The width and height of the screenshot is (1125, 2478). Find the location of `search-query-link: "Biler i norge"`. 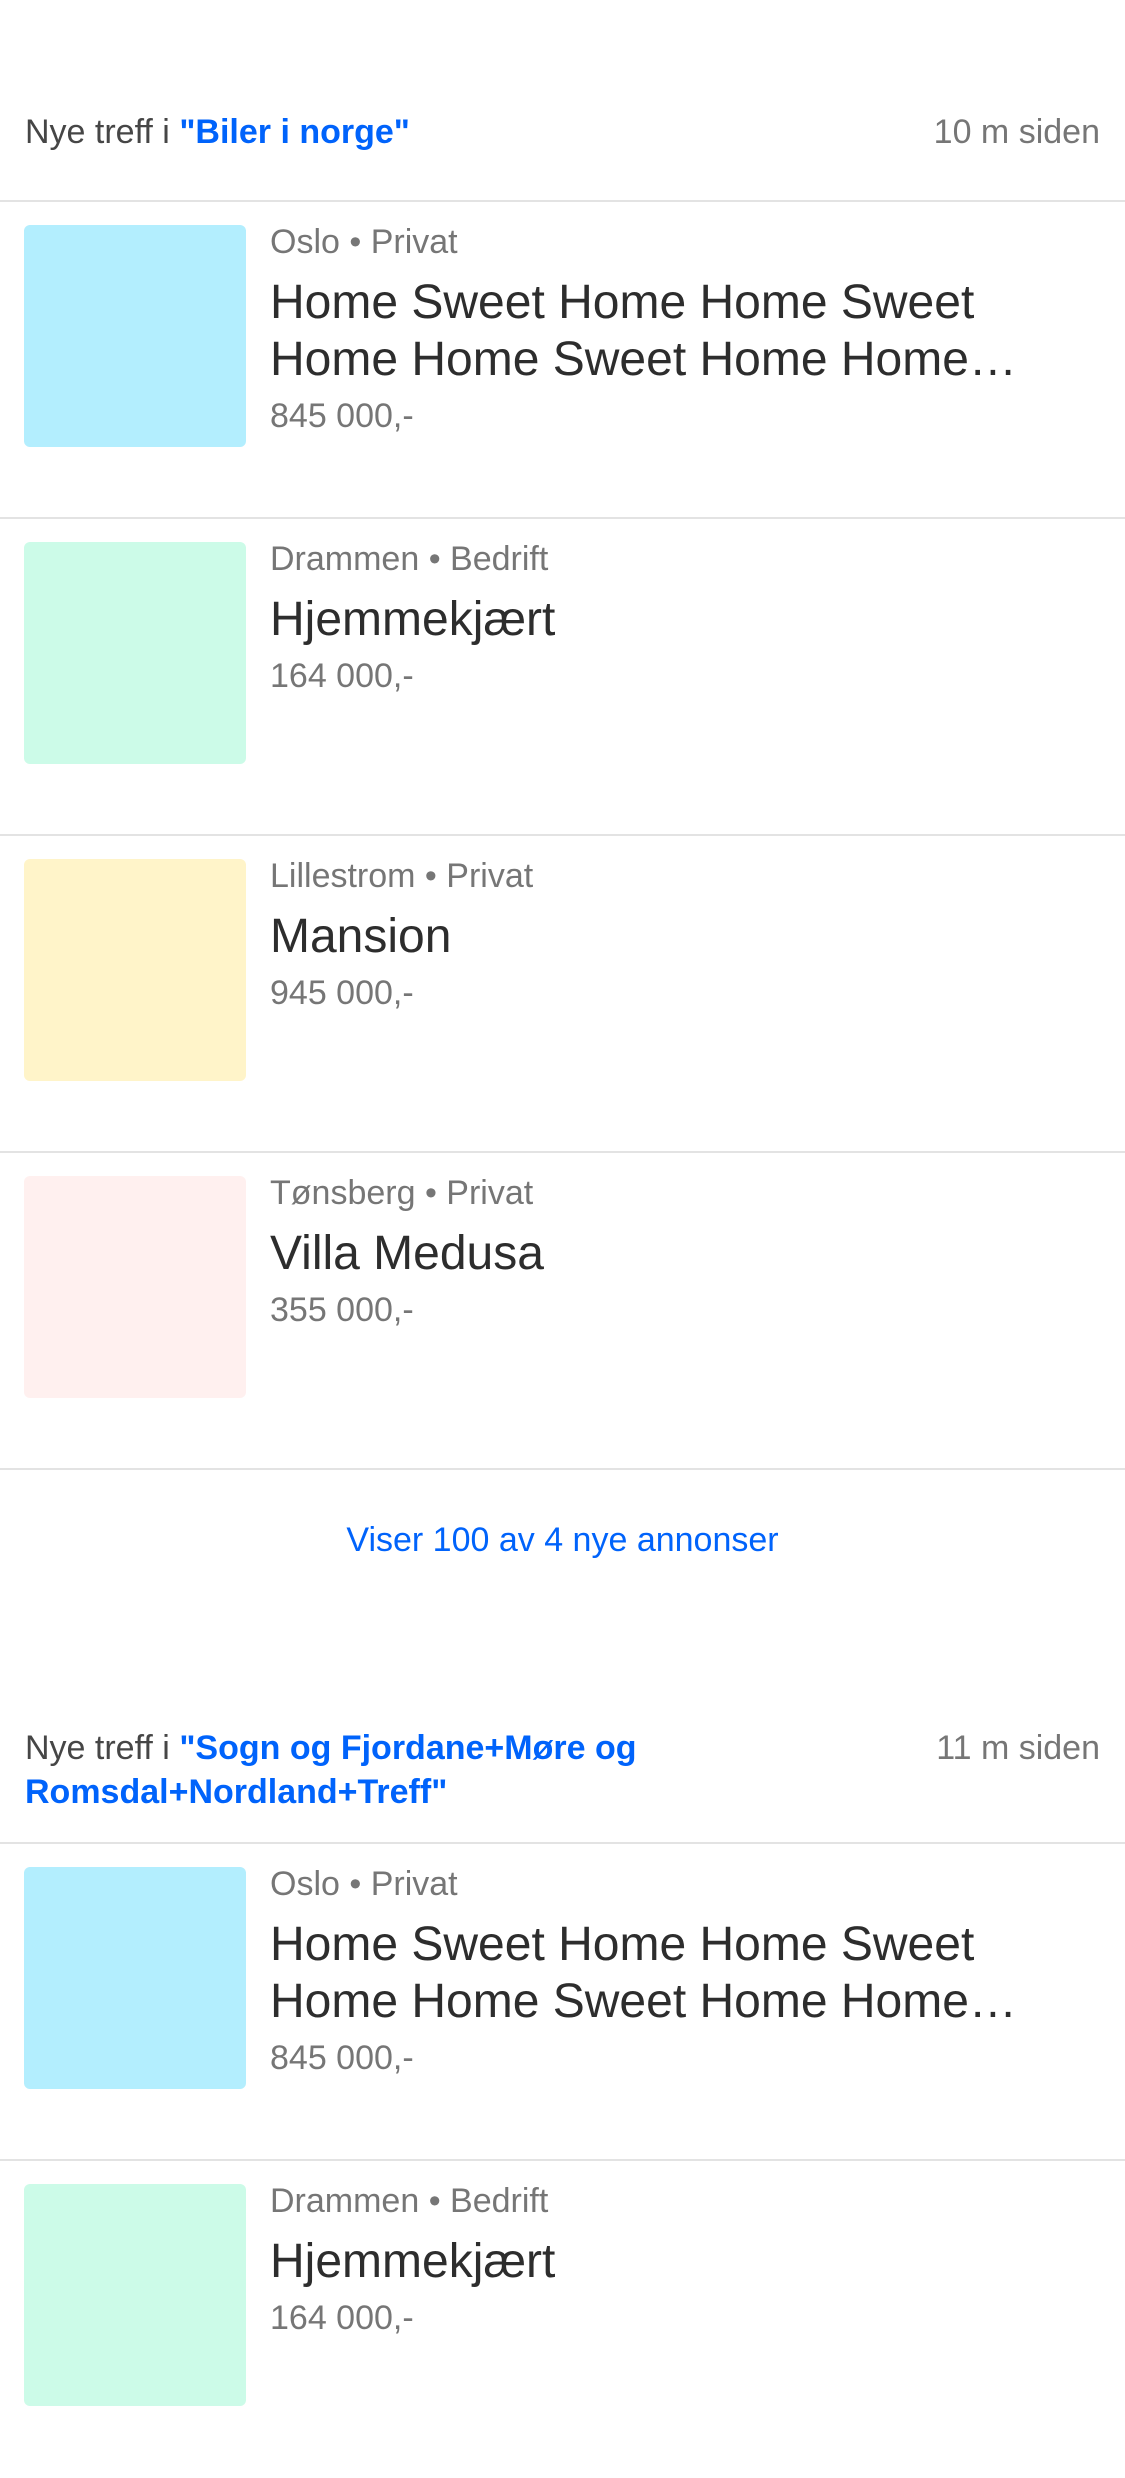

search-query-link: "Biler i norge" is located at coordinates (294, 132).